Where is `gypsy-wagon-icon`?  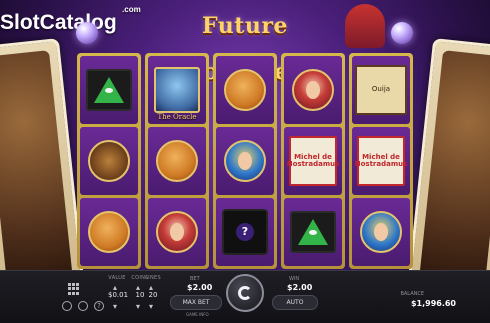 gypsy-wagon-icon is located at coordinates (109, 161).